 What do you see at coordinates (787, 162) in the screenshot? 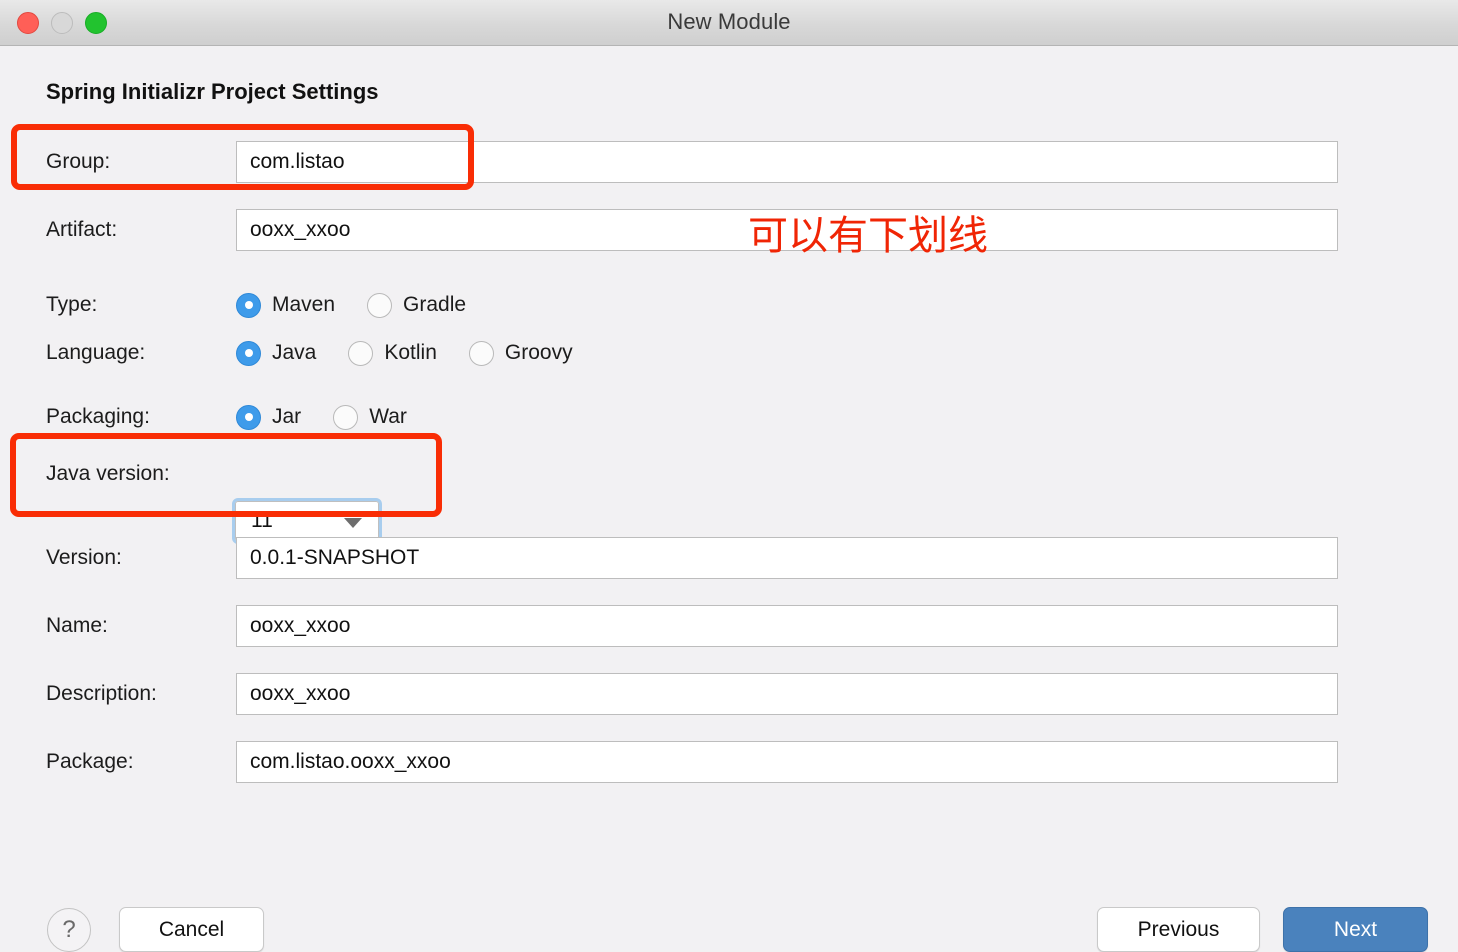
I see `group-input: com.listao` at bounding box center [787, 162].